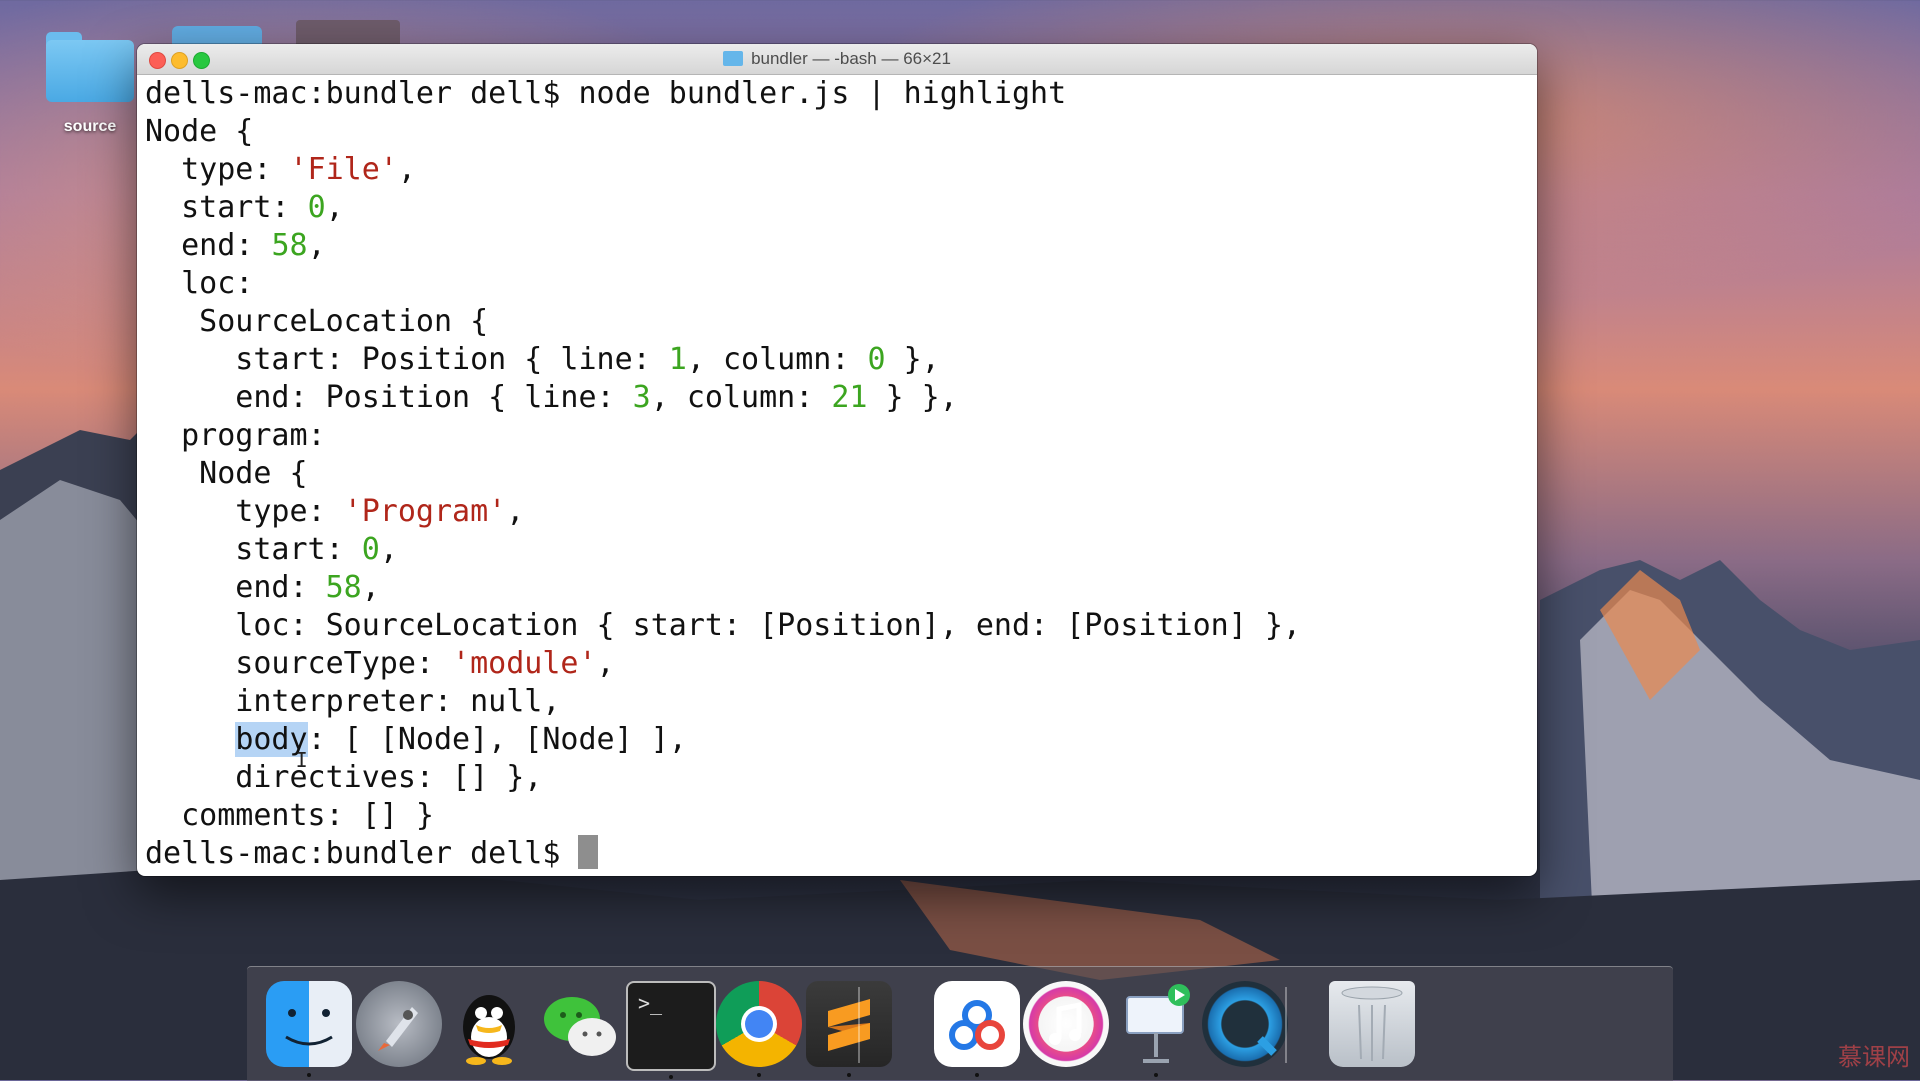 This screenshot has height=1081, width=1920. I want to click on window-title: bundler — -bash — 66×21, so click(837, 59).